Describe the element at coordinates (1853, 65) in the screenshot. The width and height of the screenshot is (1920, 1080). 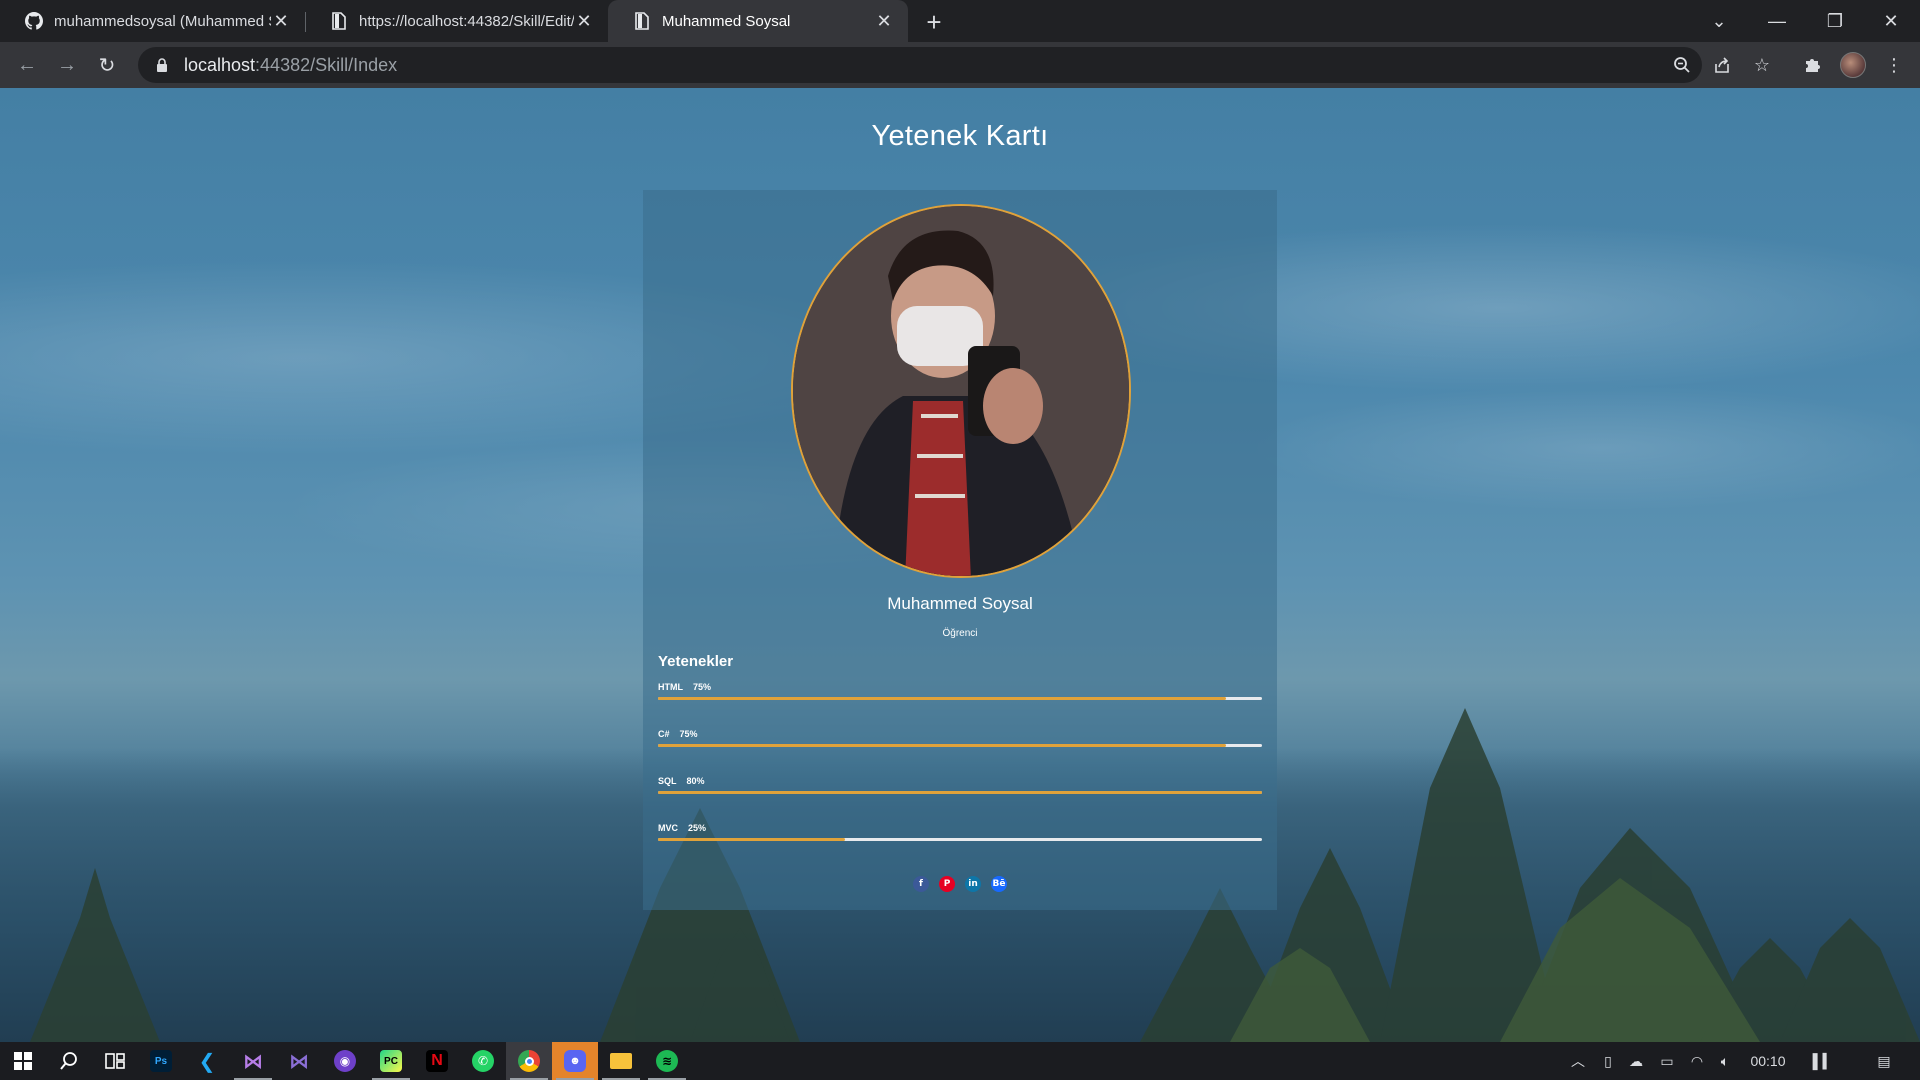
I see `profile-avatar` at that location.